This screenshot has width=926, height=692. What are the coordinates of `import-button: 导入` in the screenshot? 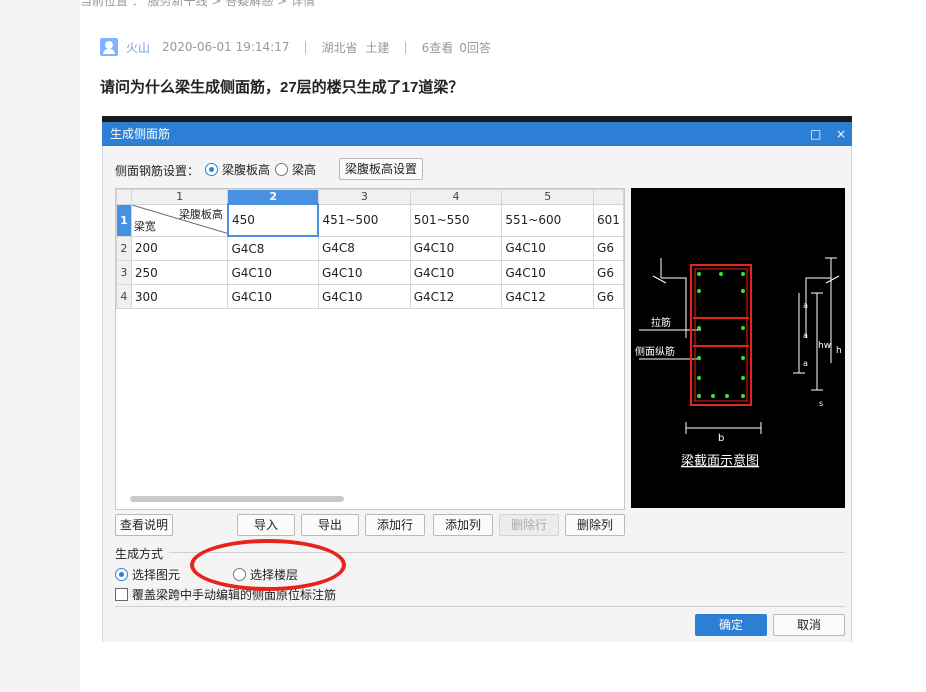 It's located at (266, 525).